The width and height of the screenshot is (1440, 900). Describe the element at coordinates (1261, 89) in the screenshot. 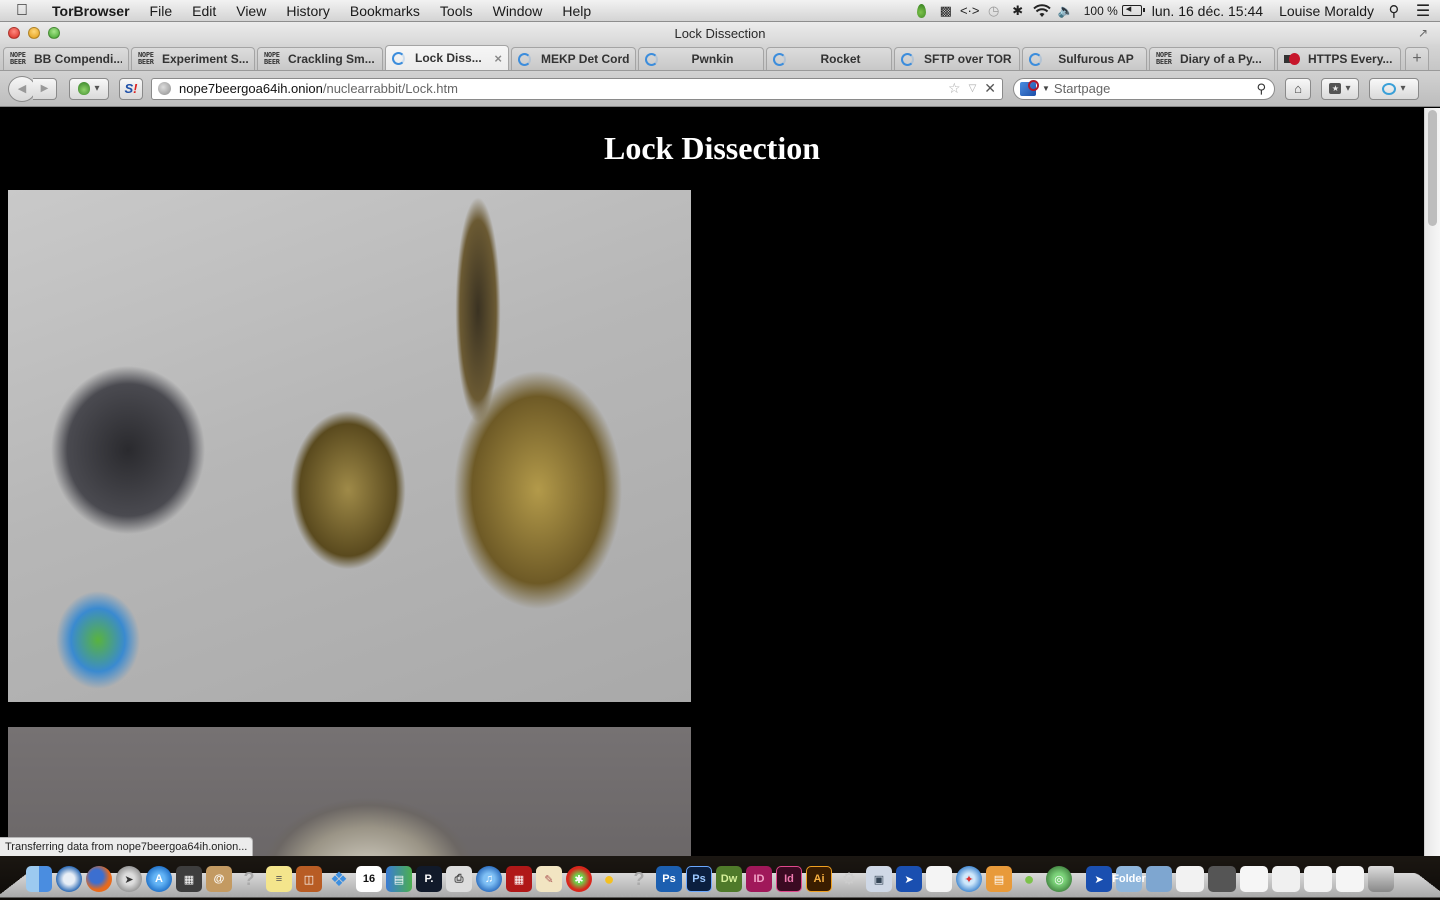

I see `search-icon: ⚲` at that location.